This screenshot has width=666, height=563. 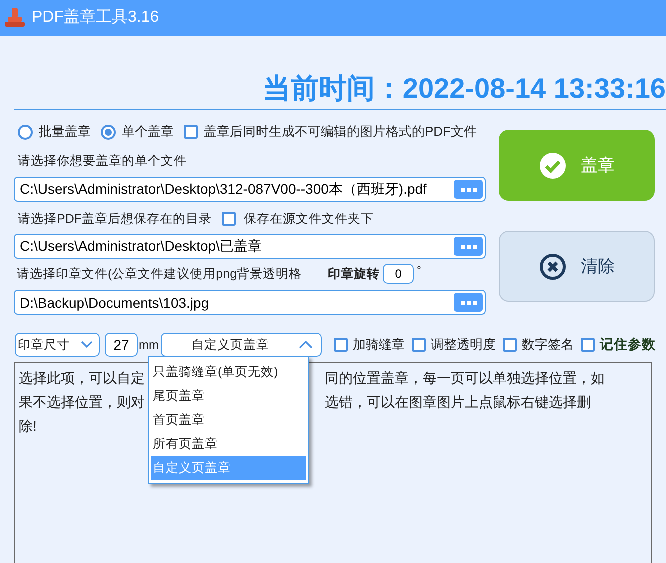 I want to click on checkbox-label: 加骑缝章, so click(x=379, y=345).